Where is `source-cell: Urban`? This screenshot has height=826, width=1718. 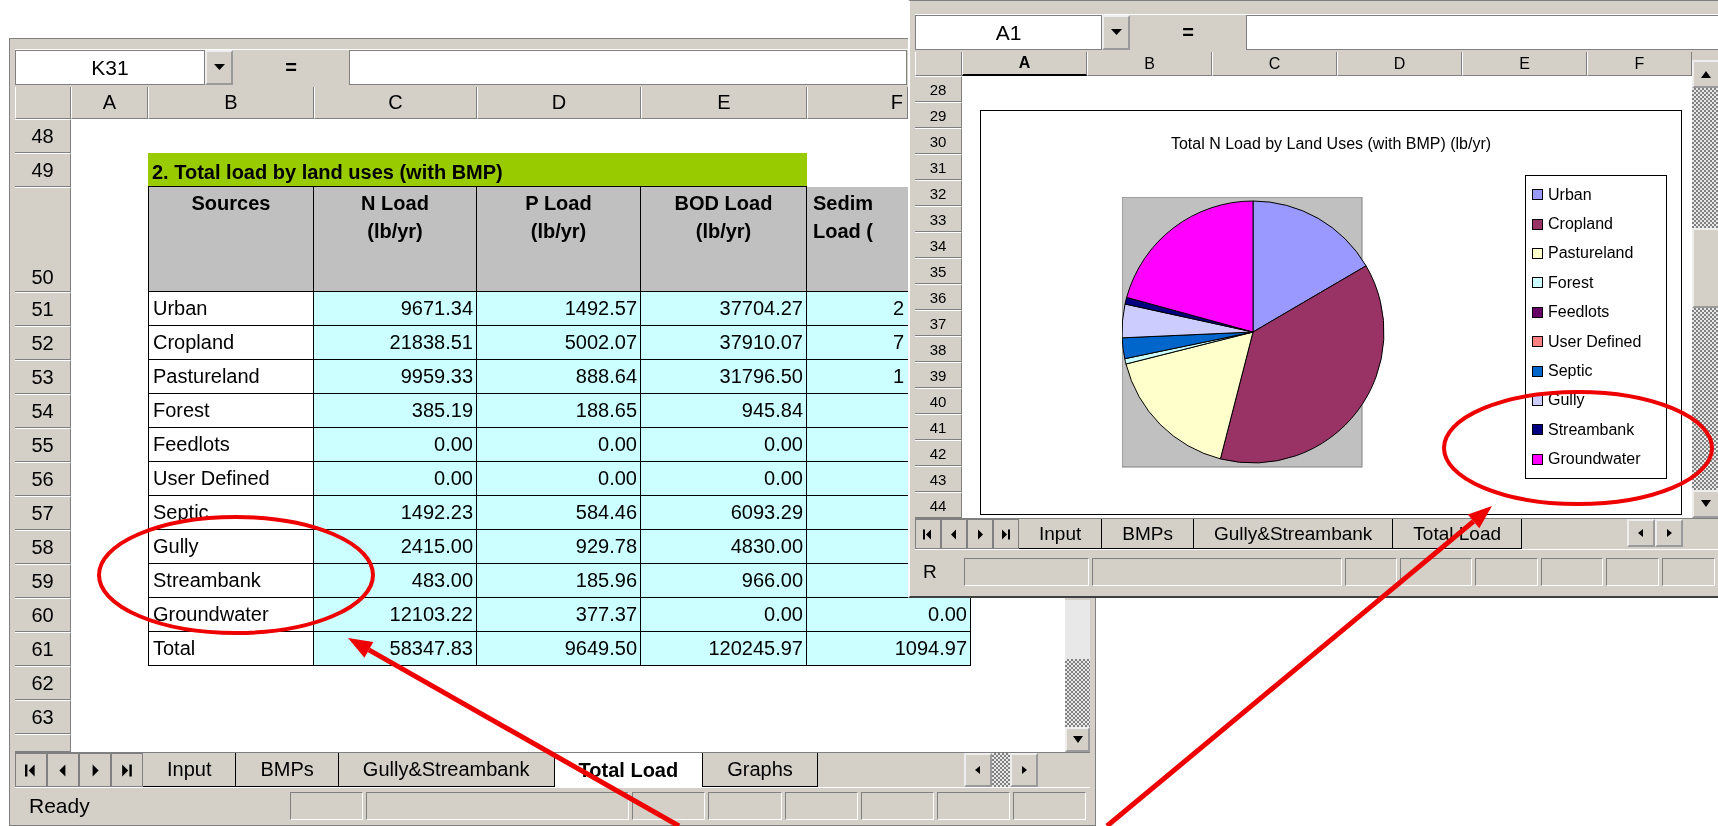 source-cell: Urban is located at coordinates (231, 309).